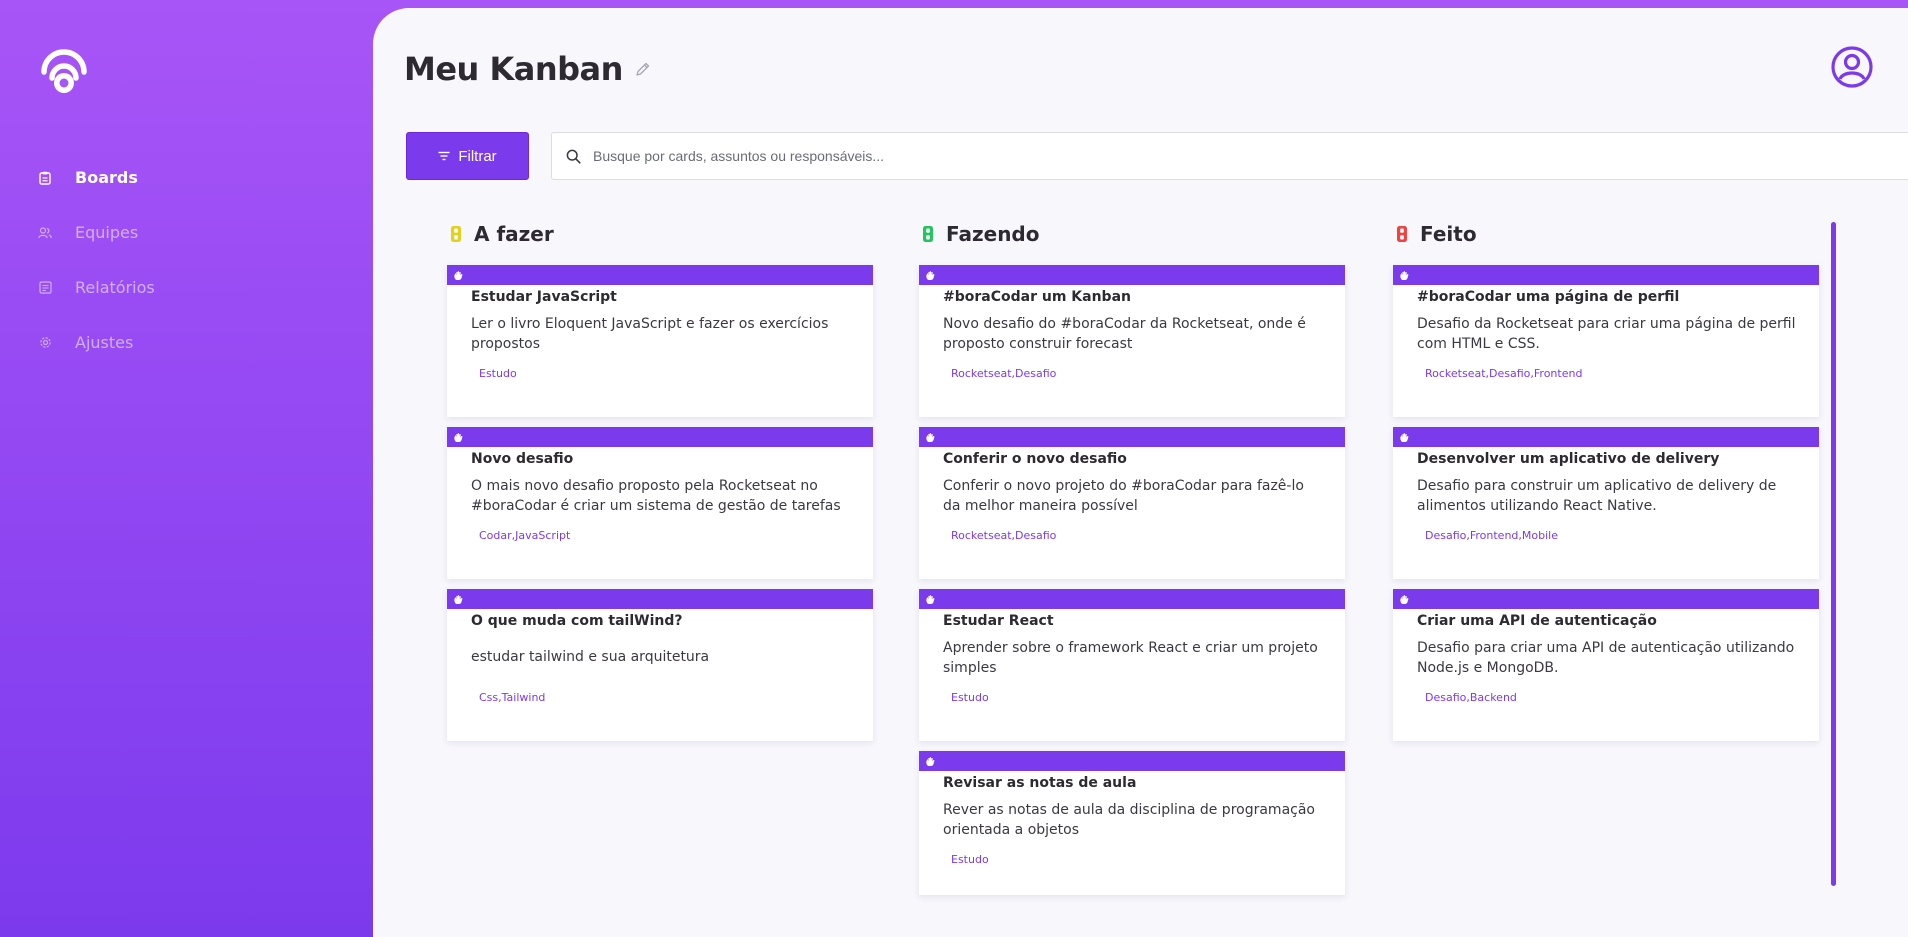 This screenshot has width=1908, height=937. What do you see at coordinates (512, 697) in the screenshot?
I see `card-tags: Css,Tailwind` at bounding box center [512, 697].